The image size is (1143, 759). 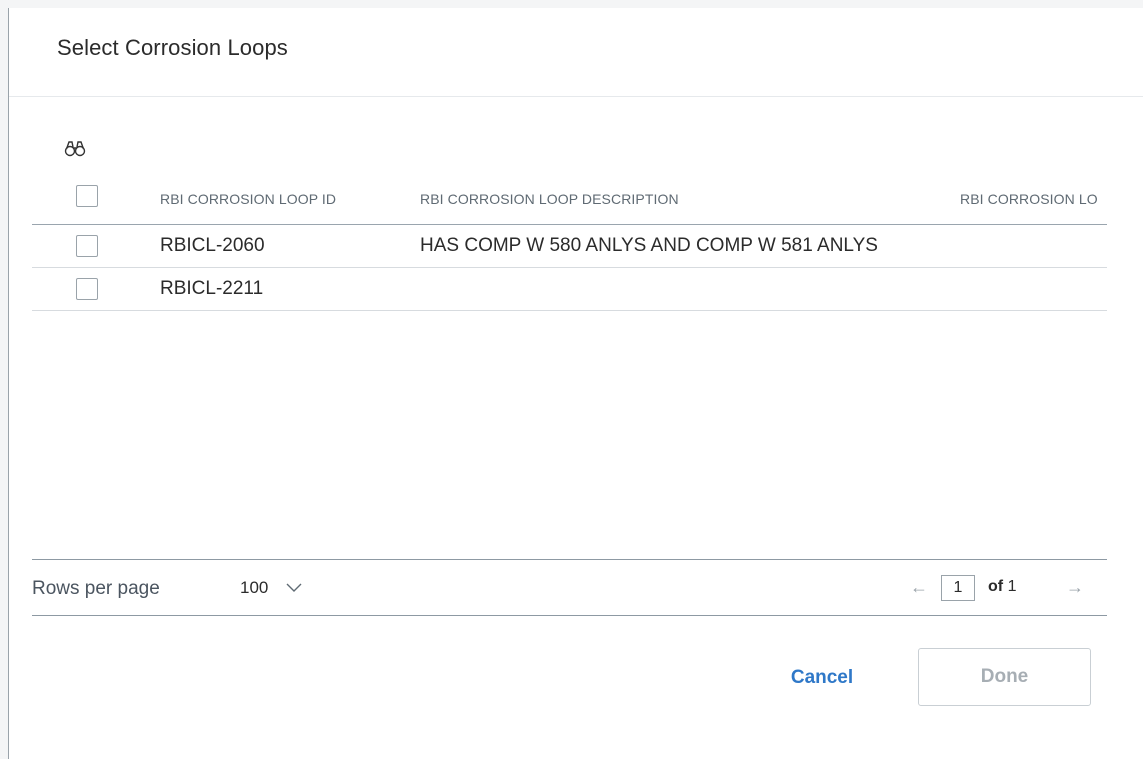 What do you see at coordinates (822, 678) in the screenshot?
I see `cancel-button: Cancel` at bounding box center [822, 678].